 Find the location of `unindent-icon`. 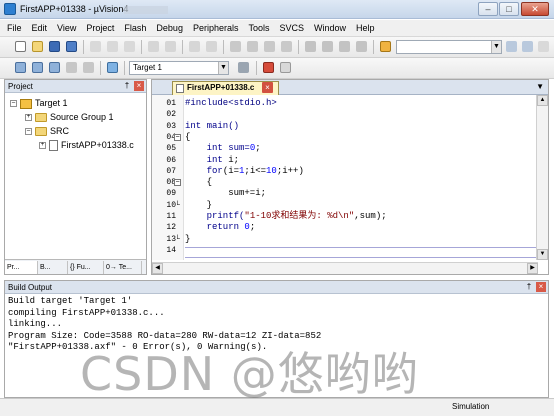

unindent-icon is located at coordinates (327, 46).